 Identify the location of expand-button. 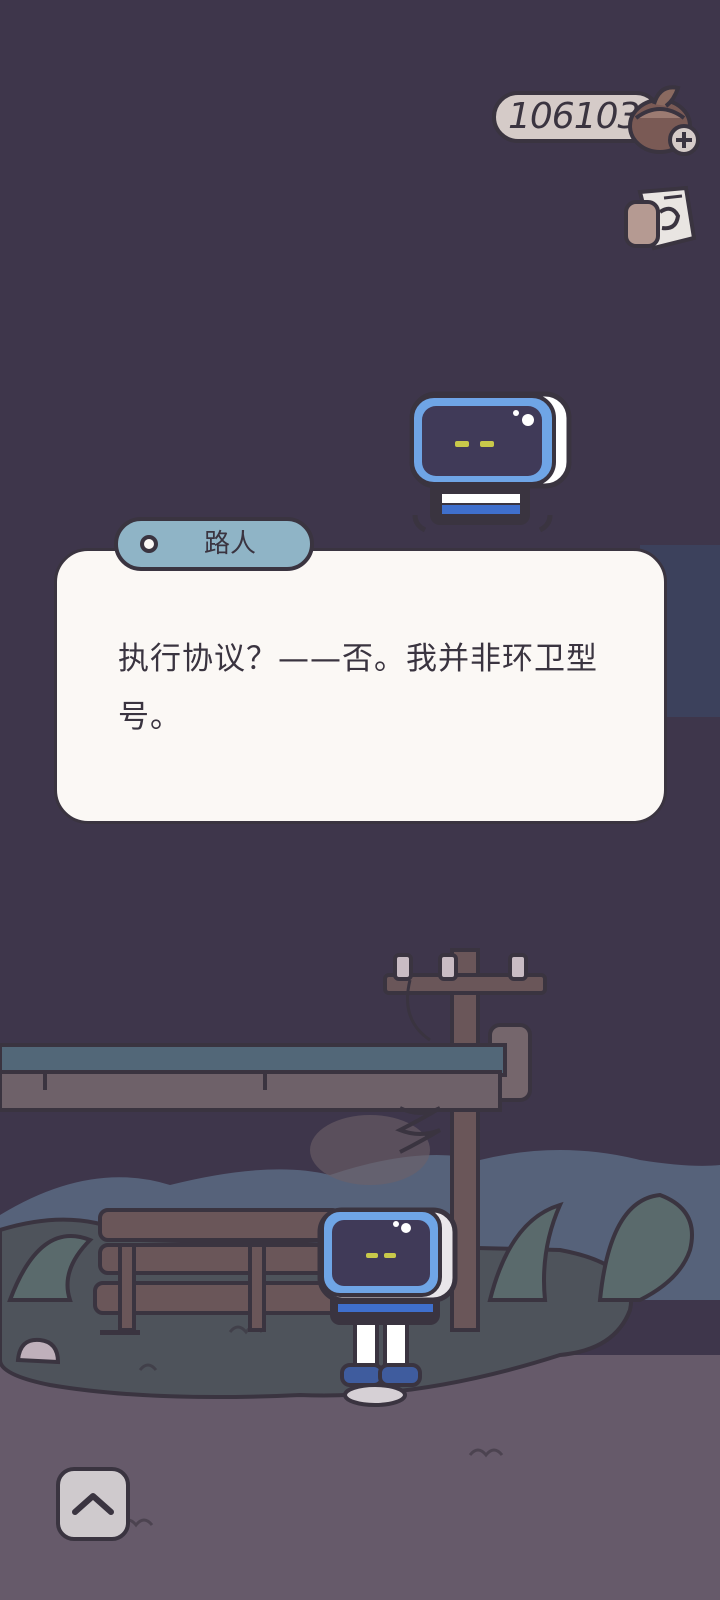
(93, 1504).